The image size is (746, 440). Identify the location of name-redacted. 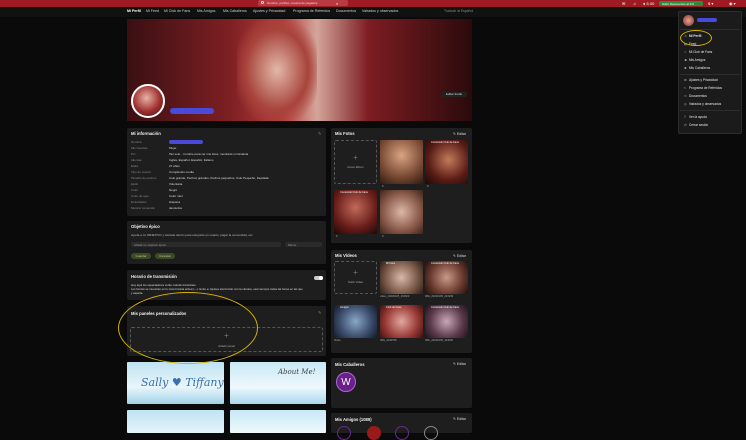
(186, 142).